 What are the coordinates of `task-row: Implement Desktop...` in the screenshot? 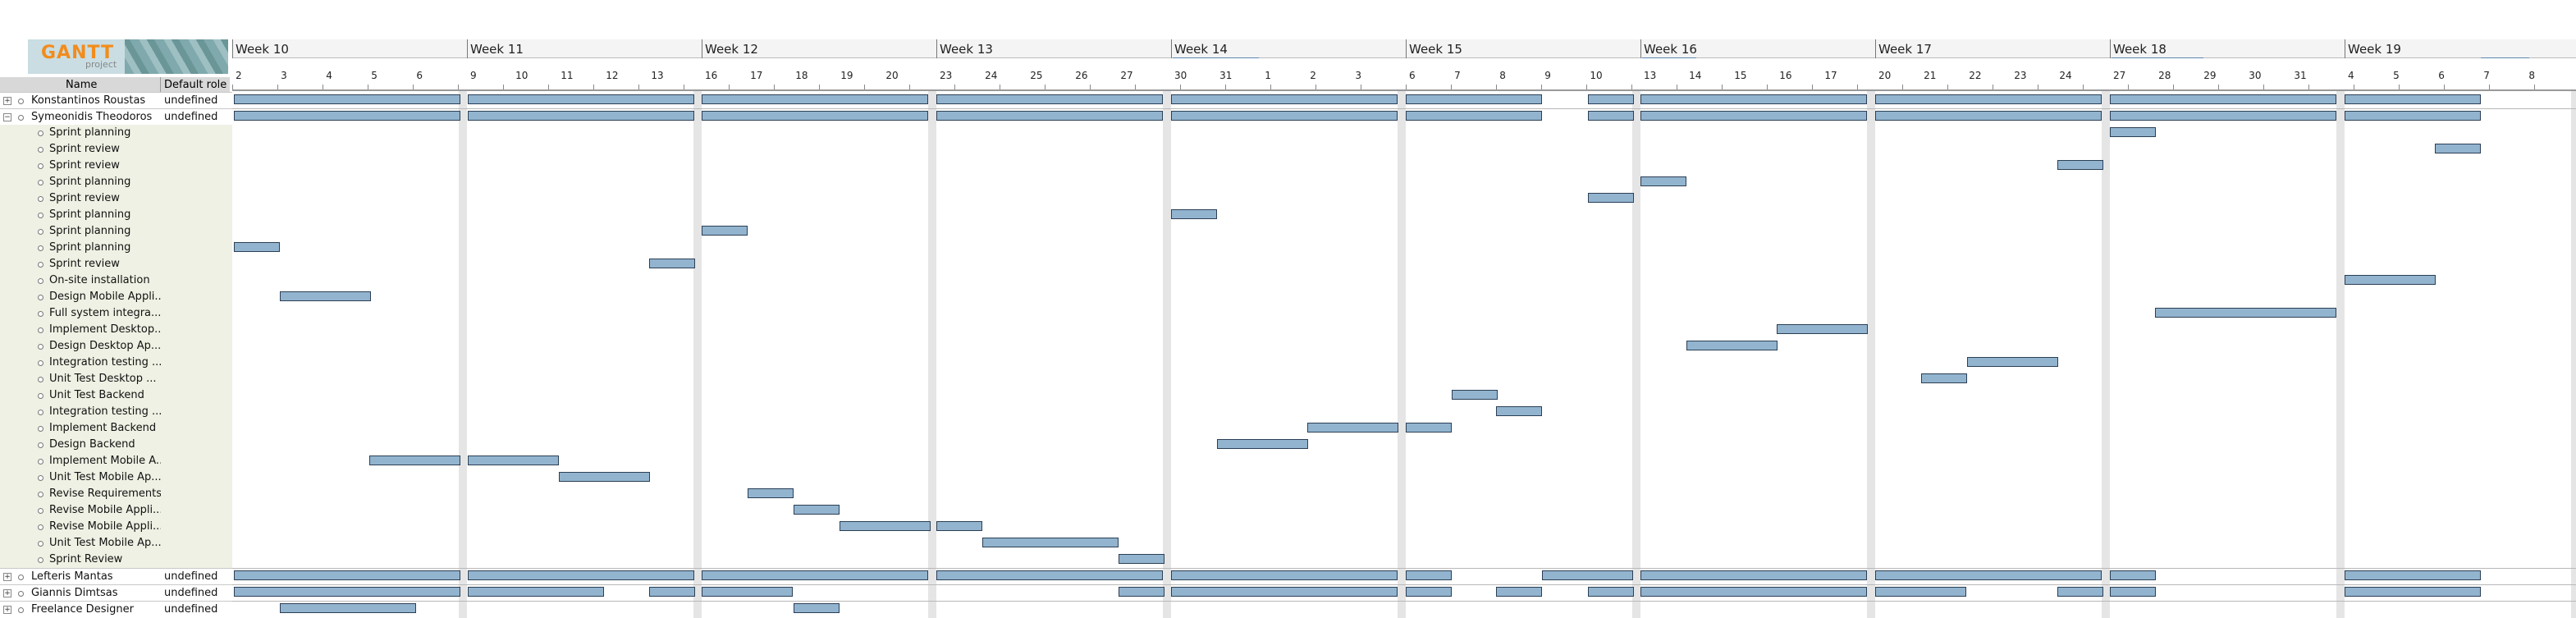 It's located at (116, 330).